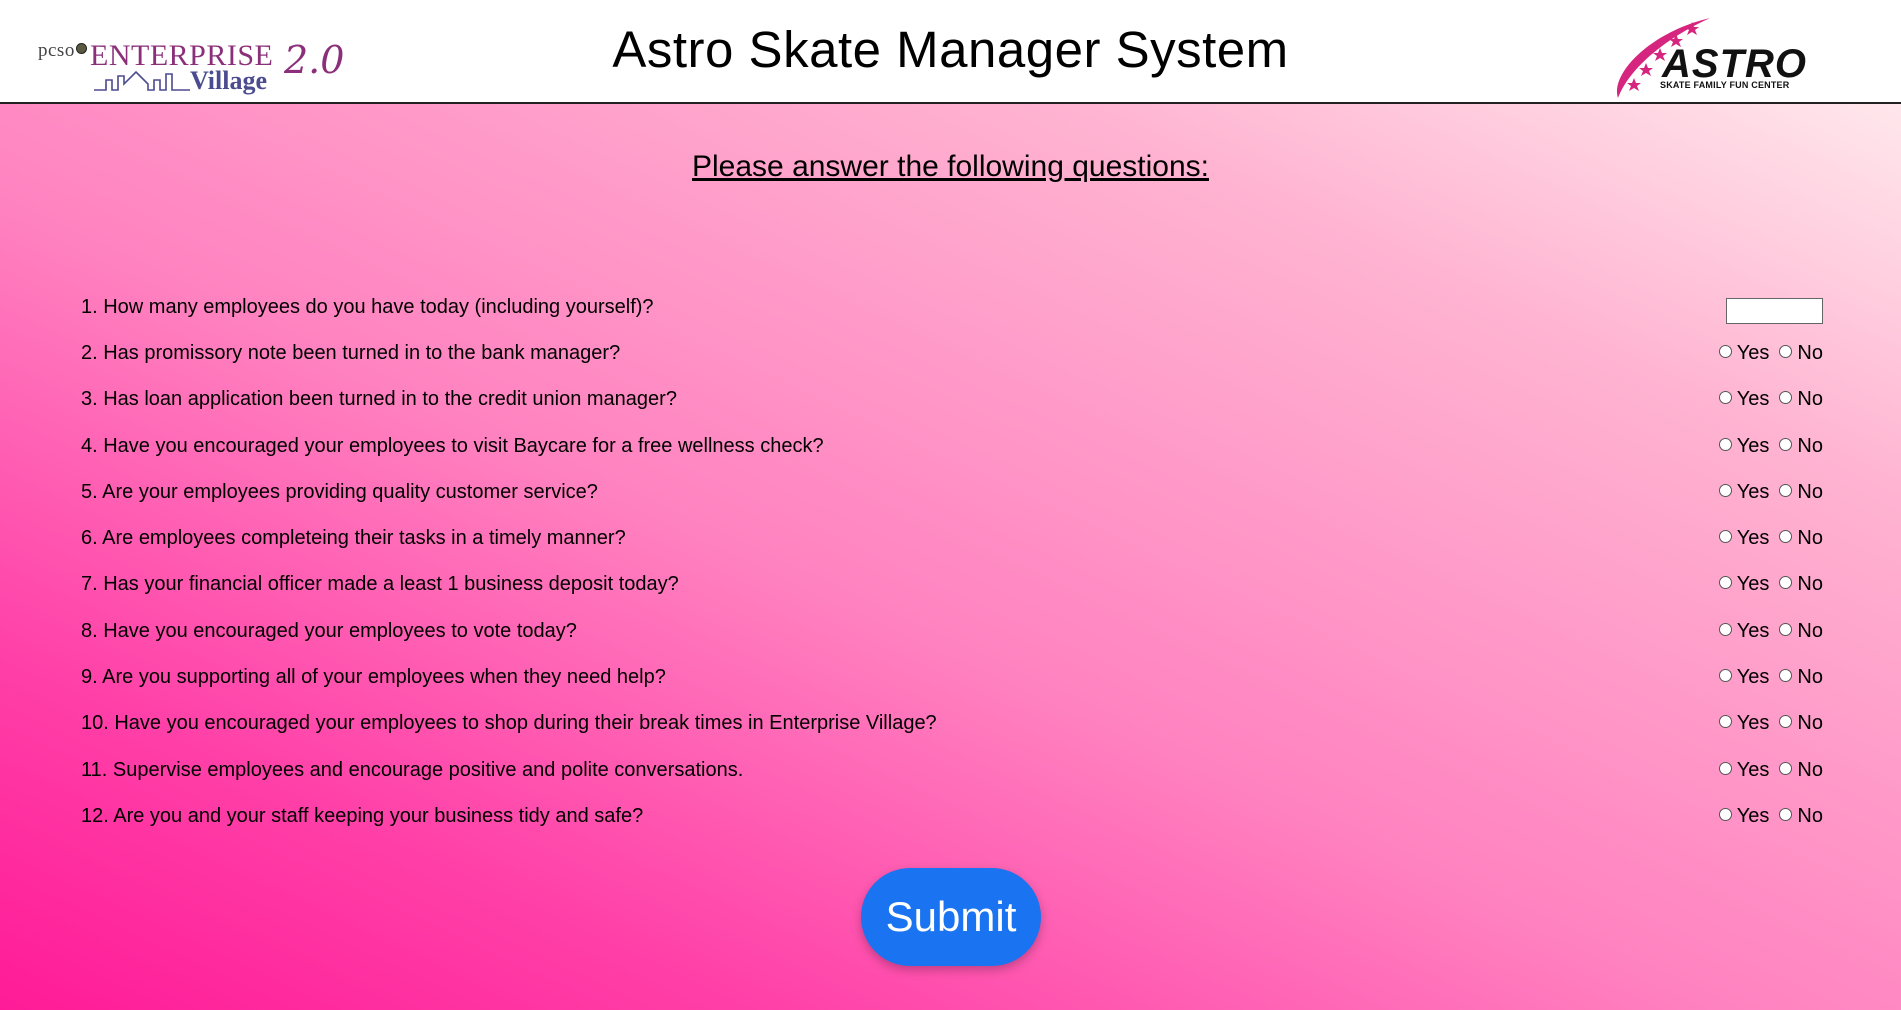  What do you see at coordinates (950, 166) in the screenshot?
I see `form-heading: Please answer the following questions:` at bounding box center [950, 166].